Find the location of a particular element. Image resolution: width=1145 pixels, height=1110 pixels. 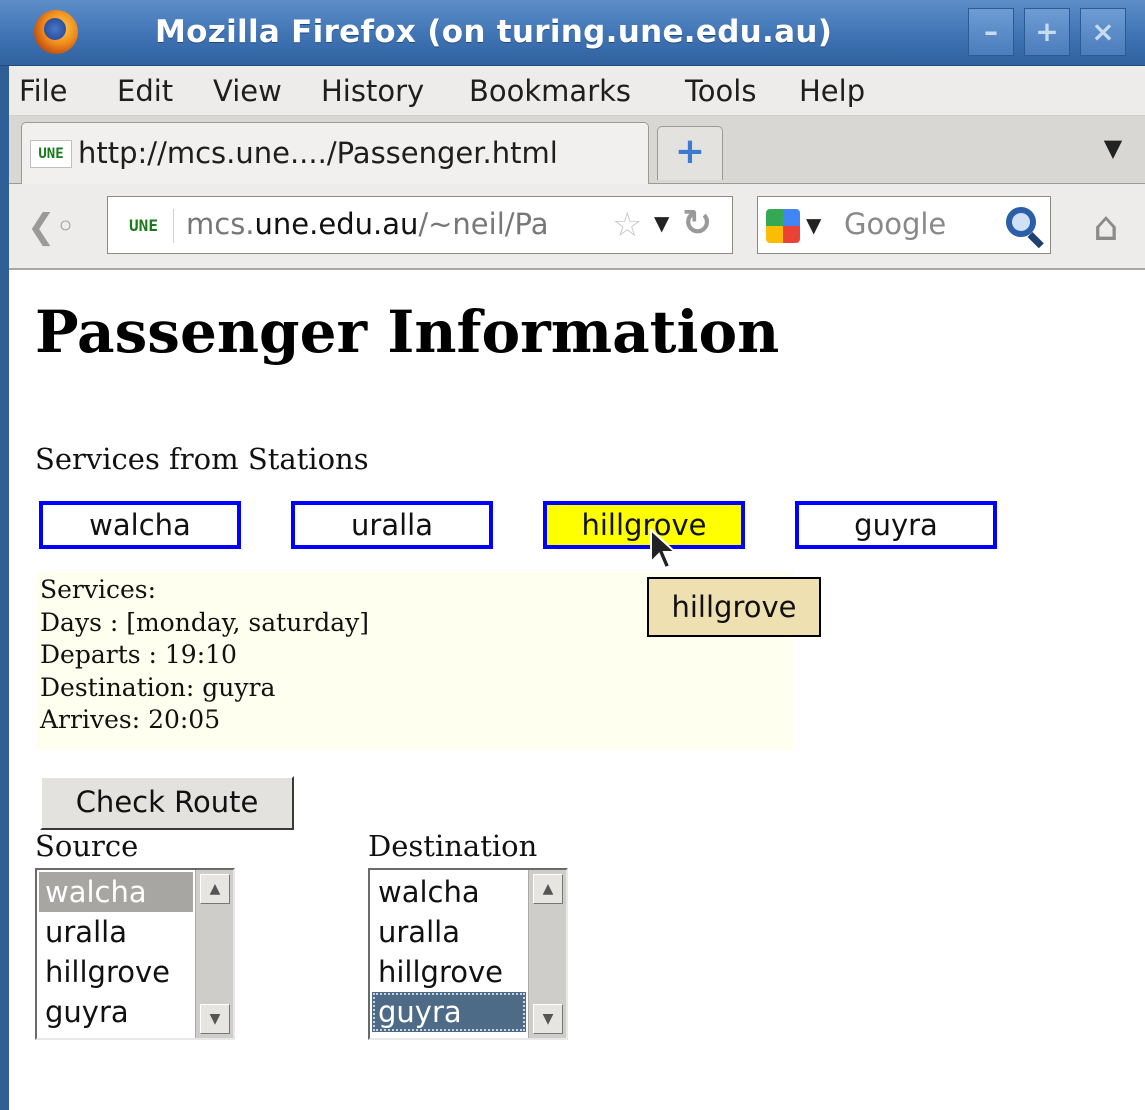

source-scrollbar: ▲ ▼ is located at coordinates (214, 954).